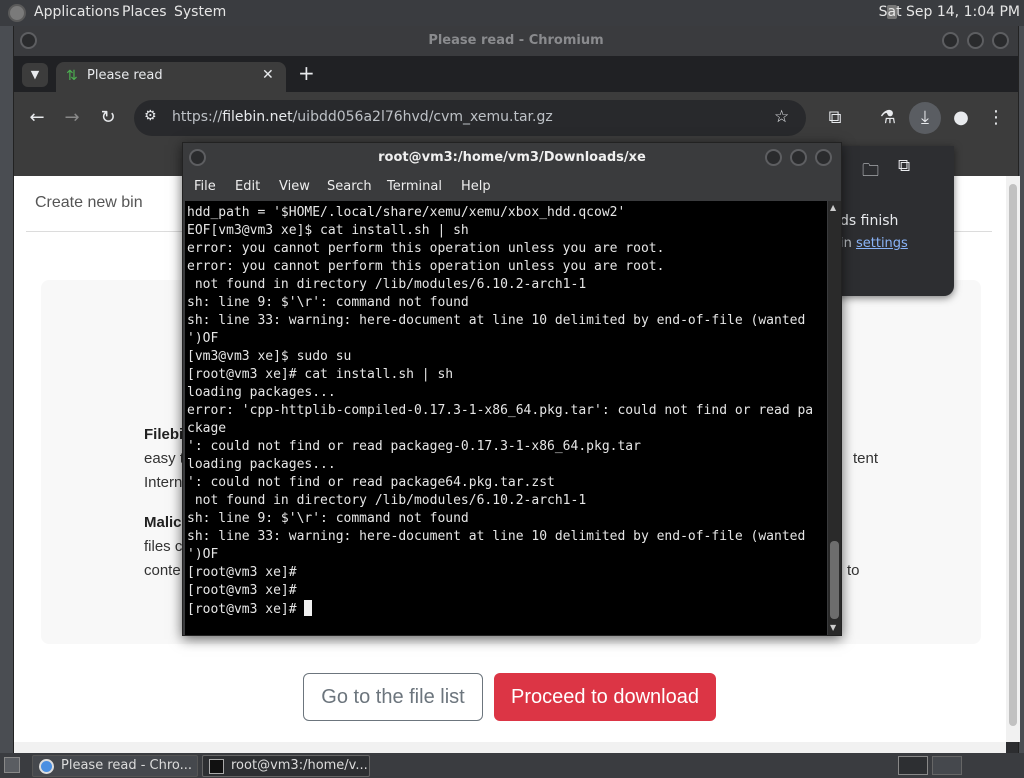  What do you see at coordinates (72, 118) in the screenshot?
I see `forward-arrow-icon: →` at bounding box center [72, 118].